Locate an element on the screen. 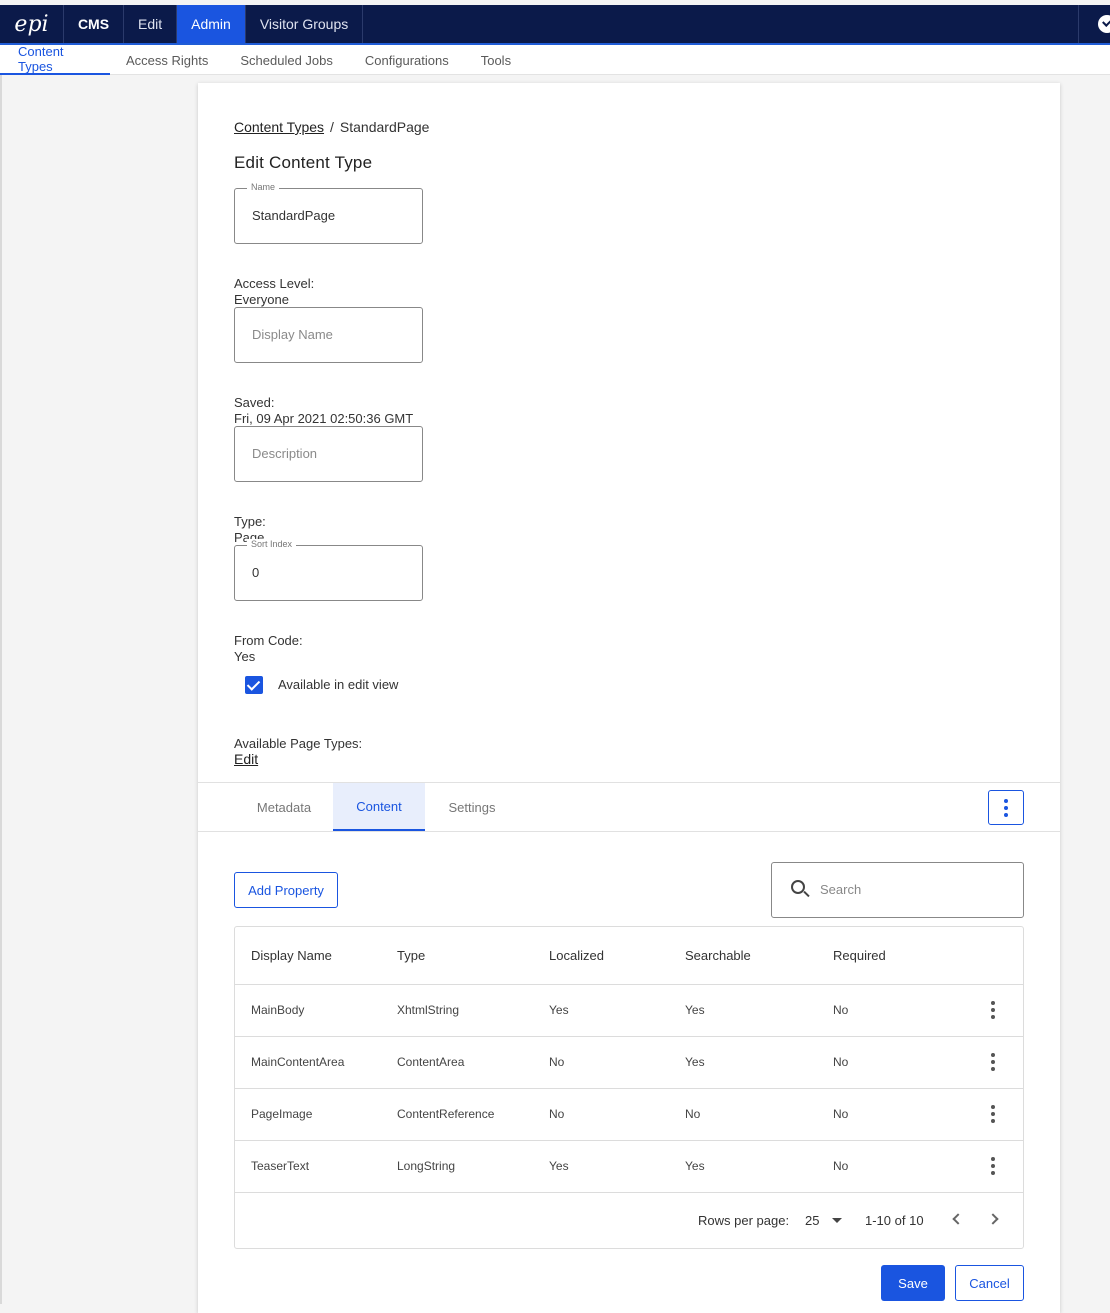  property-search-box is located at coordinates (897, 890).